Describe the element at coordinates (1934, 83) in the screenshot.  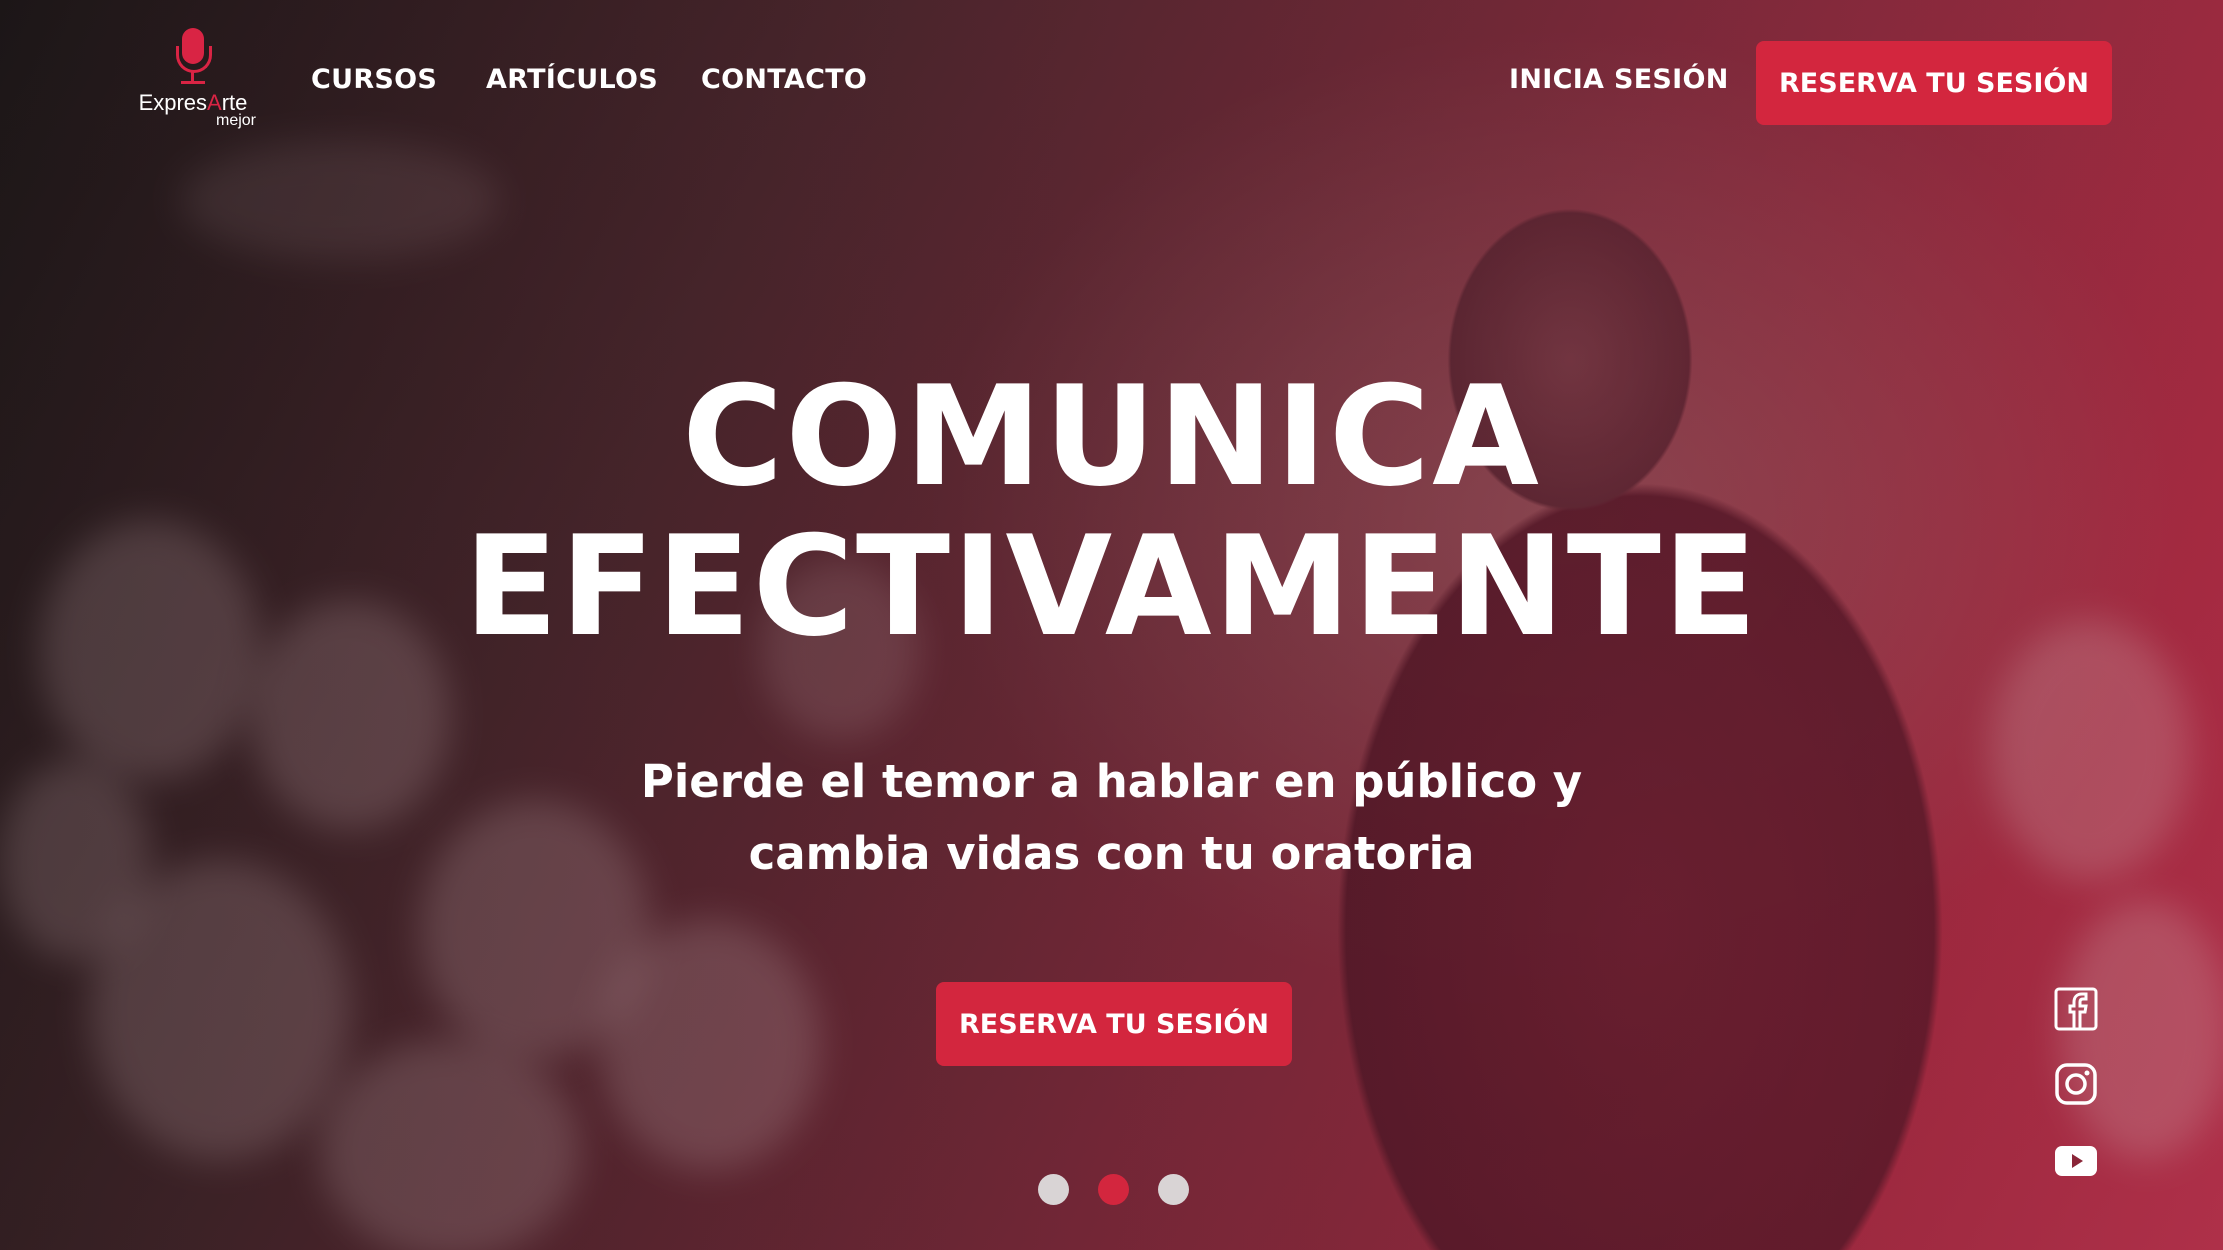
I see `reserve-session-button-header: RESERVA TU SESIÓN` at that location.